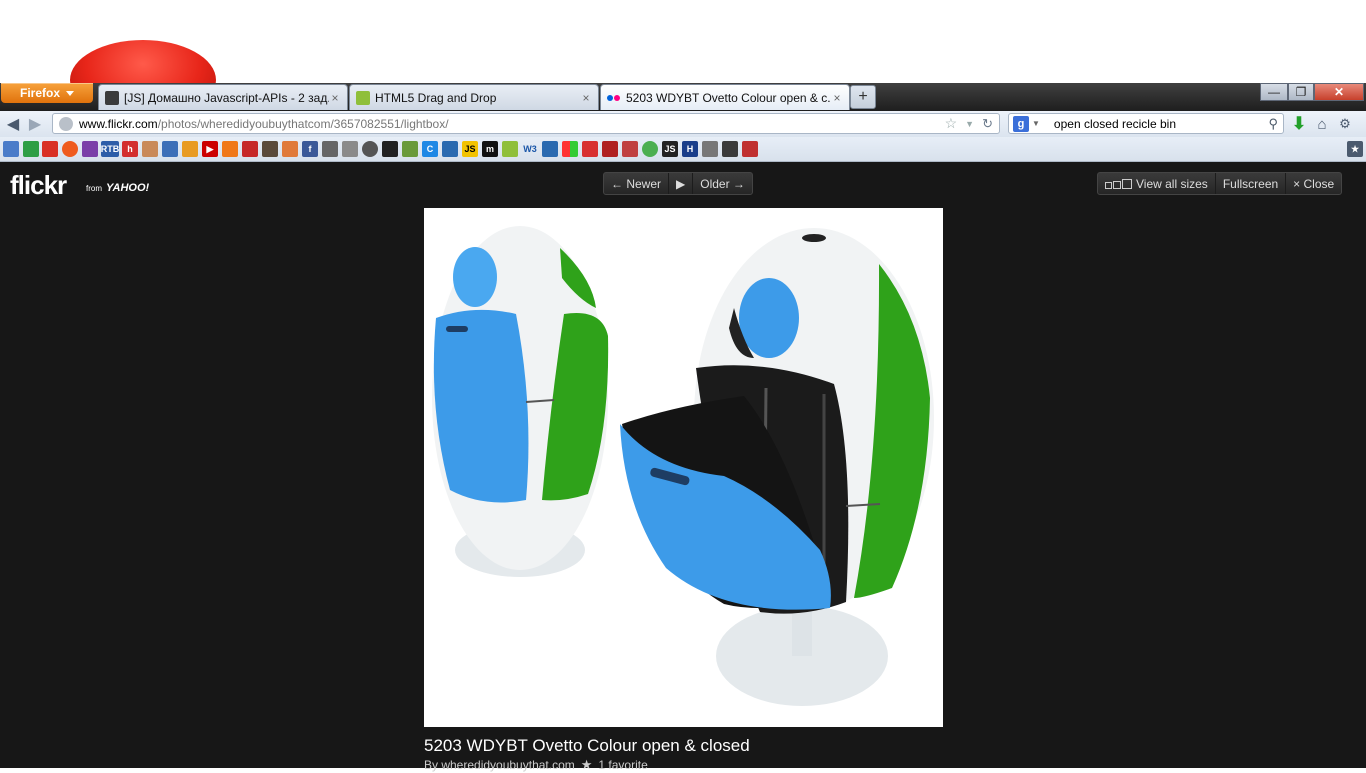 The image size is (1366, 773). Describe the element at coordinates (614, 98) in the screenshot. I see `flickr-dots-icon` at that location.